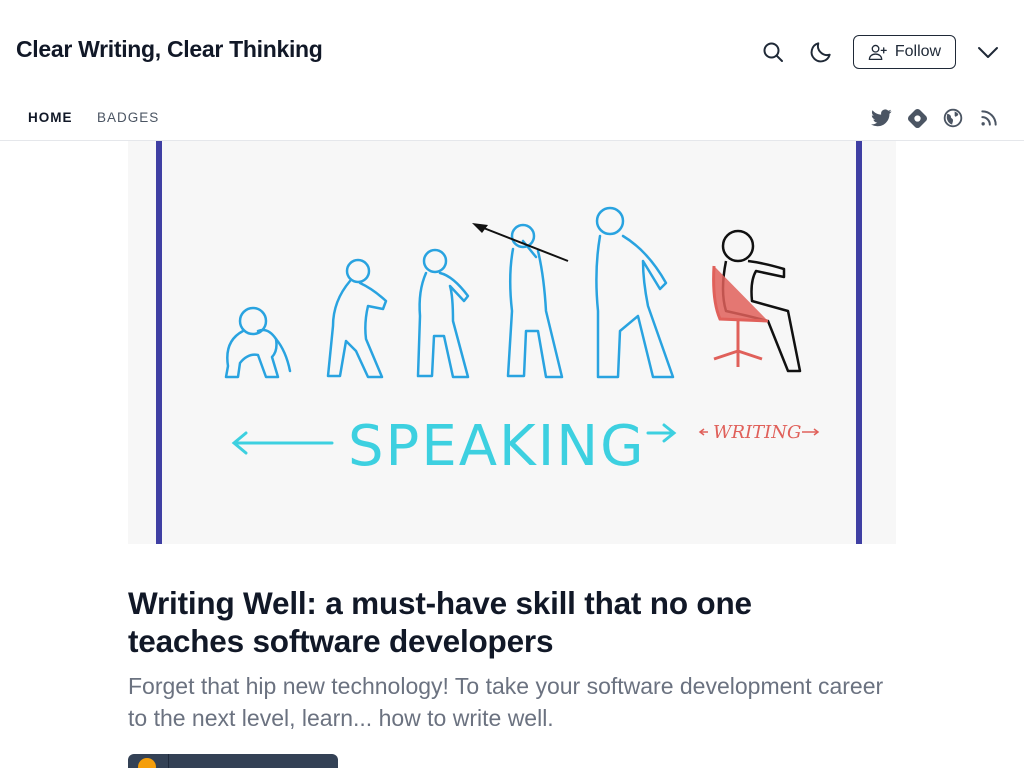 The image size is (1024, 768). What do you see at coordinates (50, 117) in the screenshot?
I see `tab-home: HOME` at bounding box center [50, 117].